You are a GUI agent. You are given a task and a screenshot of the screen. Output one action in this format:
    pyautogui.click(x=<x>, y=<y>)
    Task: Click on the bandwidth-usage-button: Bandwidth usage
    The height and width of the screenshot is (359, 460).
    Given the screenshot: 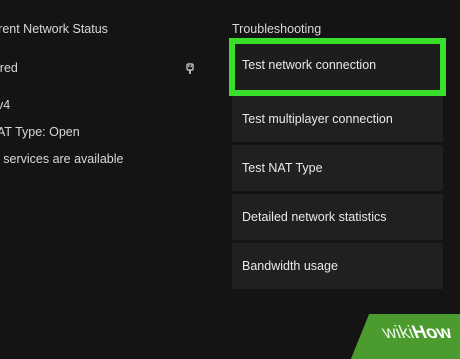 What is the action you would take?
    pyautogui.click(x=337, y=266)
    